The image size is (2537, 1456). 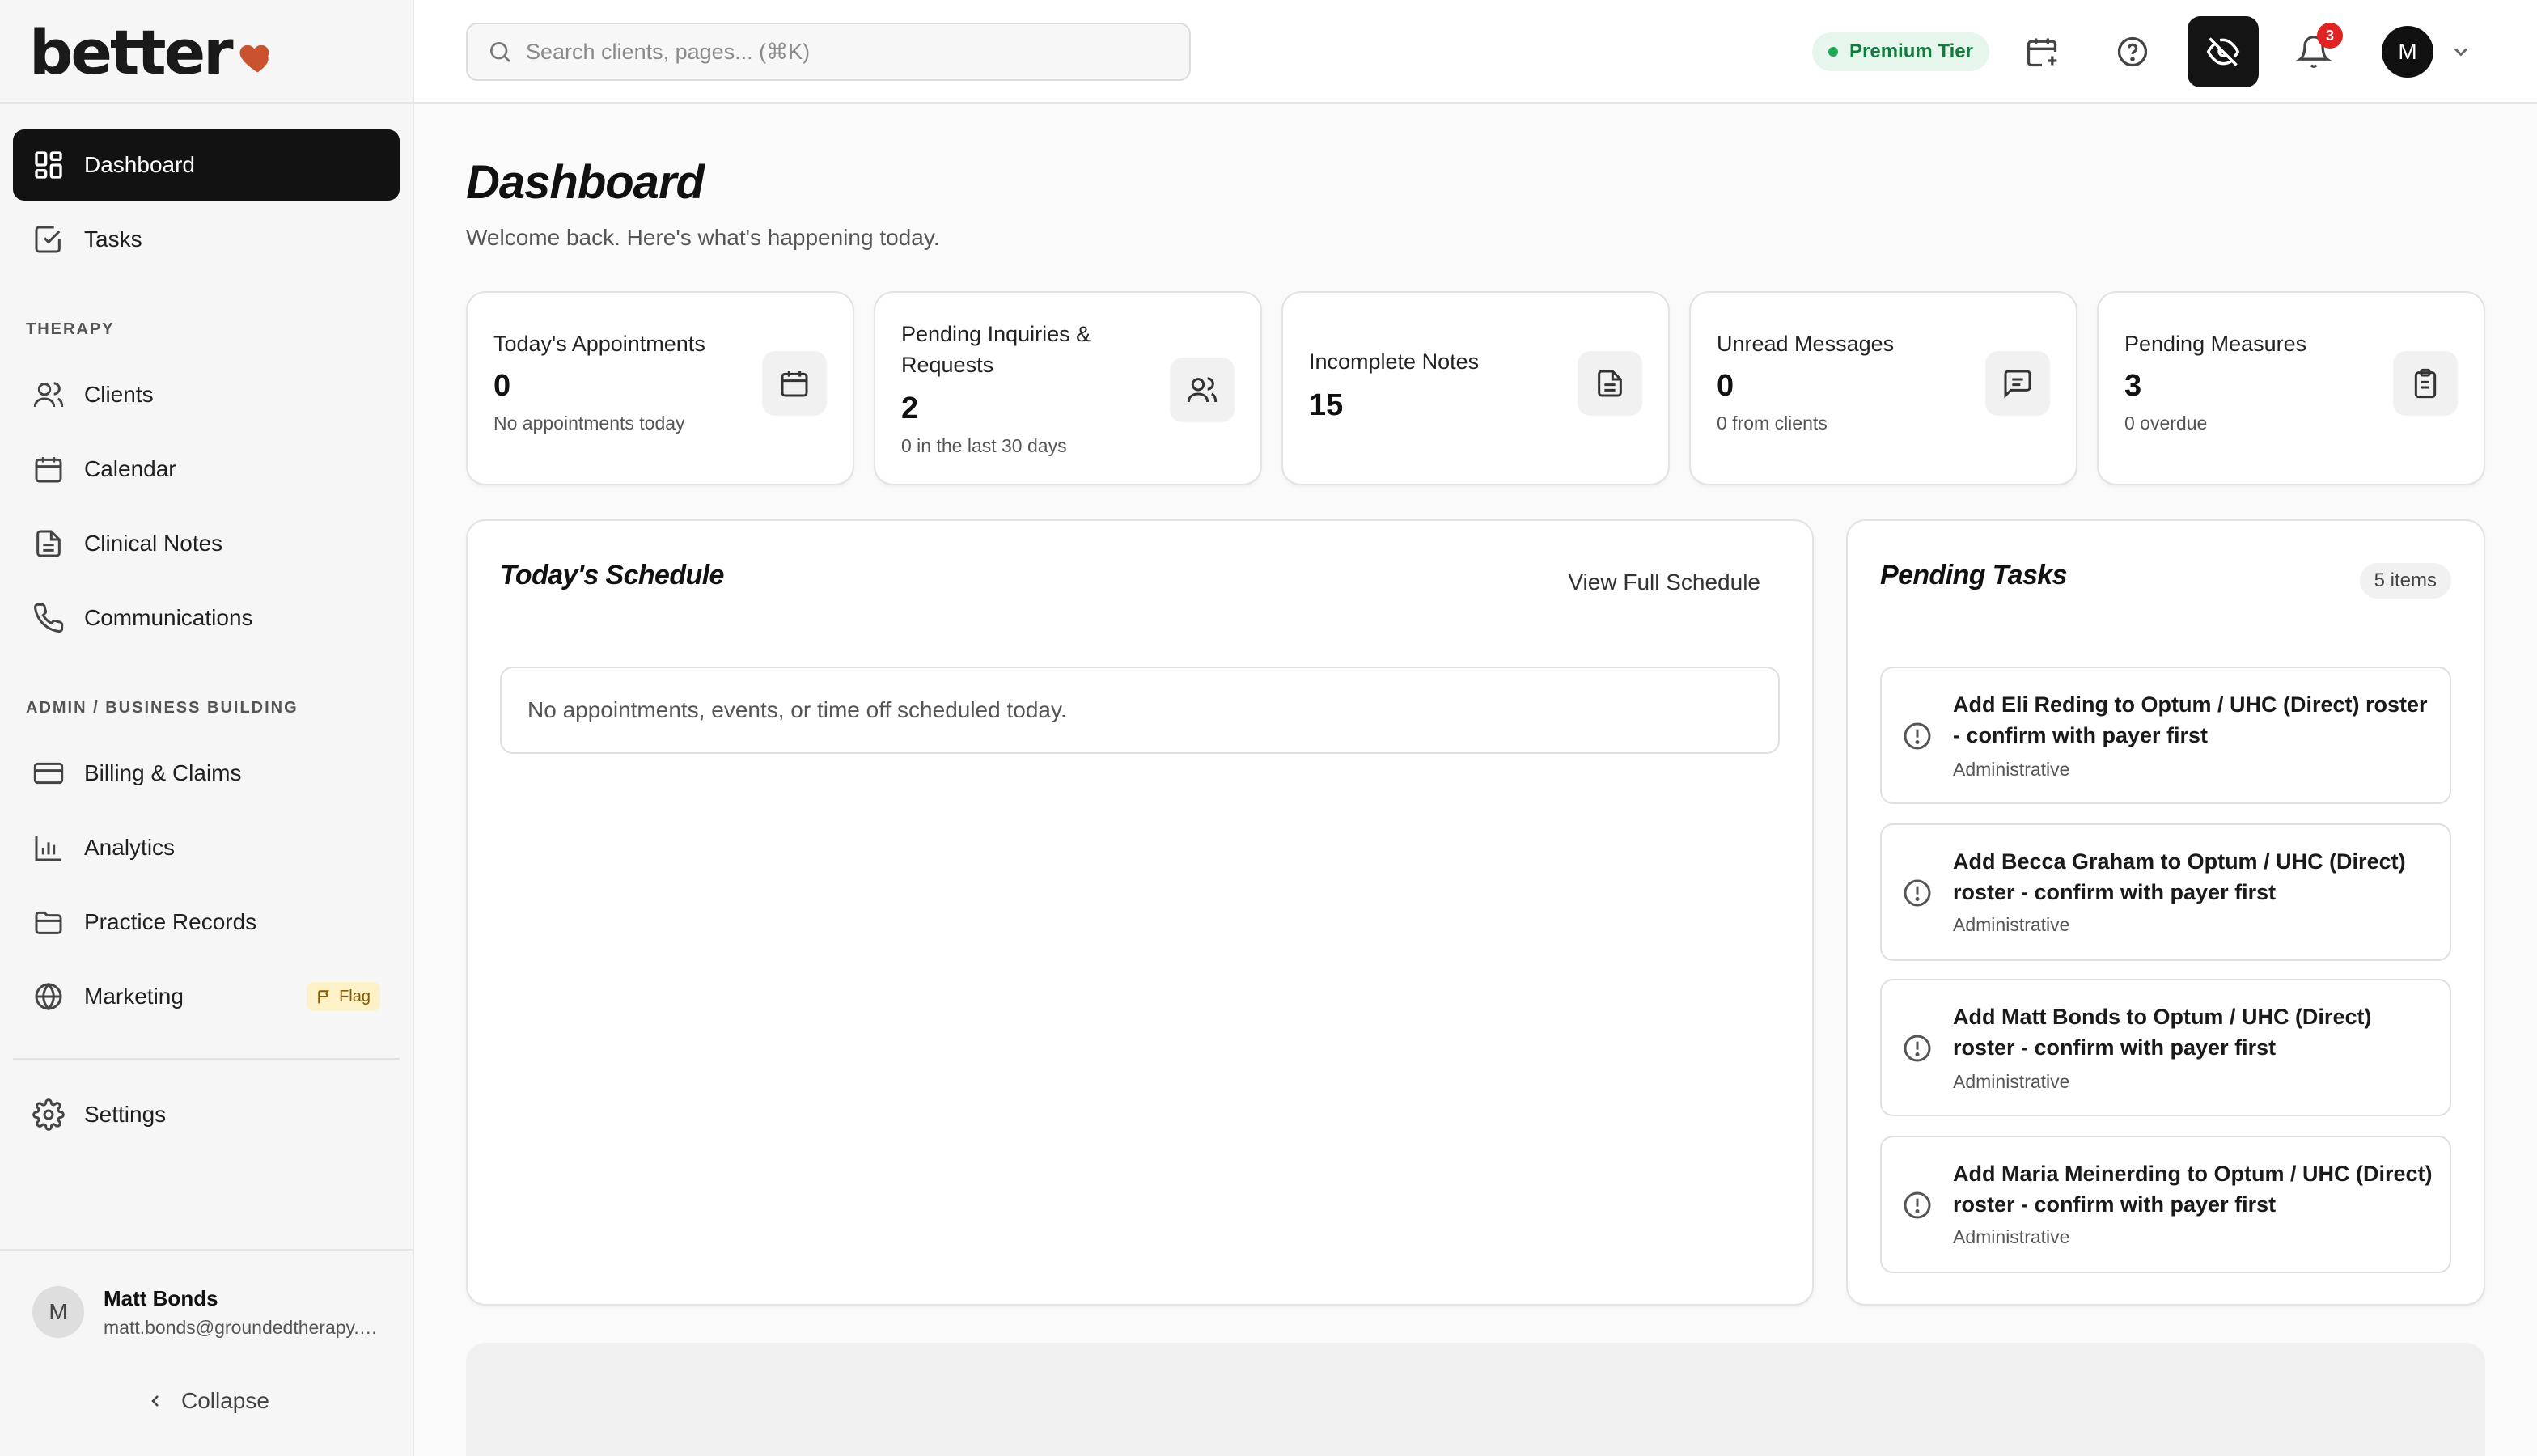 What do you see at coordinates (207, 470) in the screenshot?
I see `sidebar-item-calendar: Calendar` at bounding box center [207, 470].